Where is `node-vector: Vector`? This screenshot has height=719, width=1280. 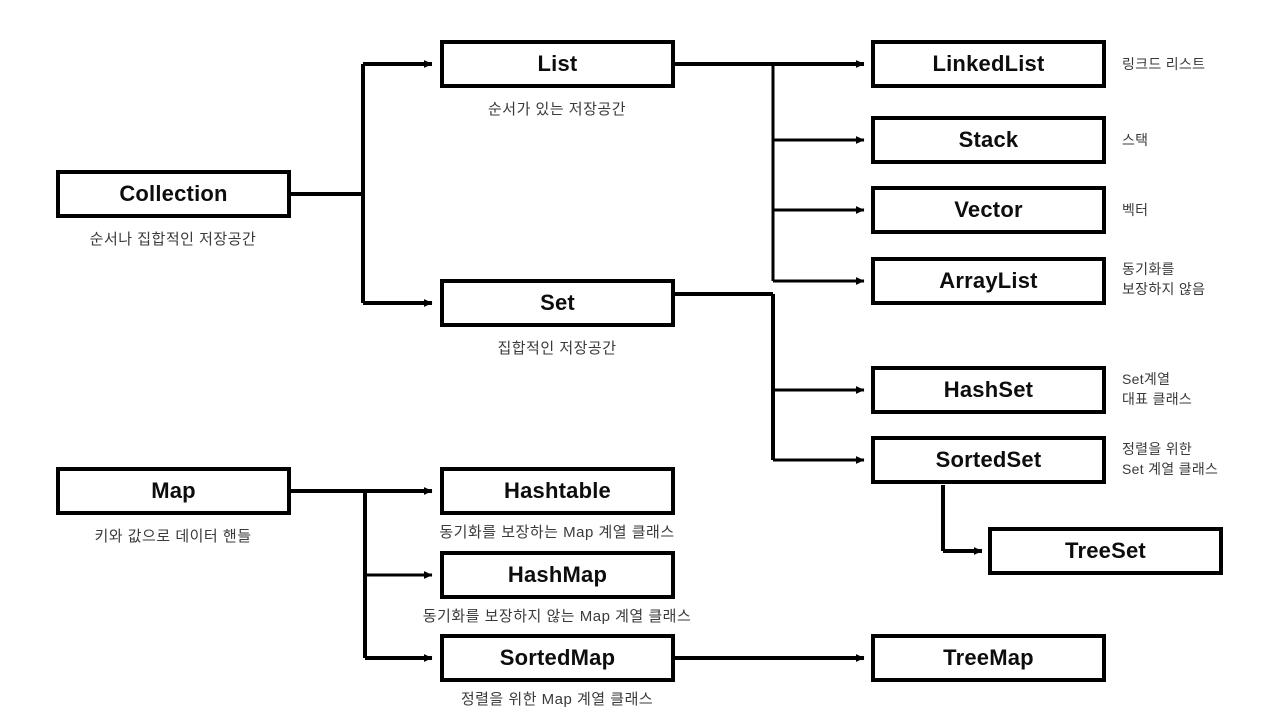 node-vector: Vector is located at coordinates (988, 210).